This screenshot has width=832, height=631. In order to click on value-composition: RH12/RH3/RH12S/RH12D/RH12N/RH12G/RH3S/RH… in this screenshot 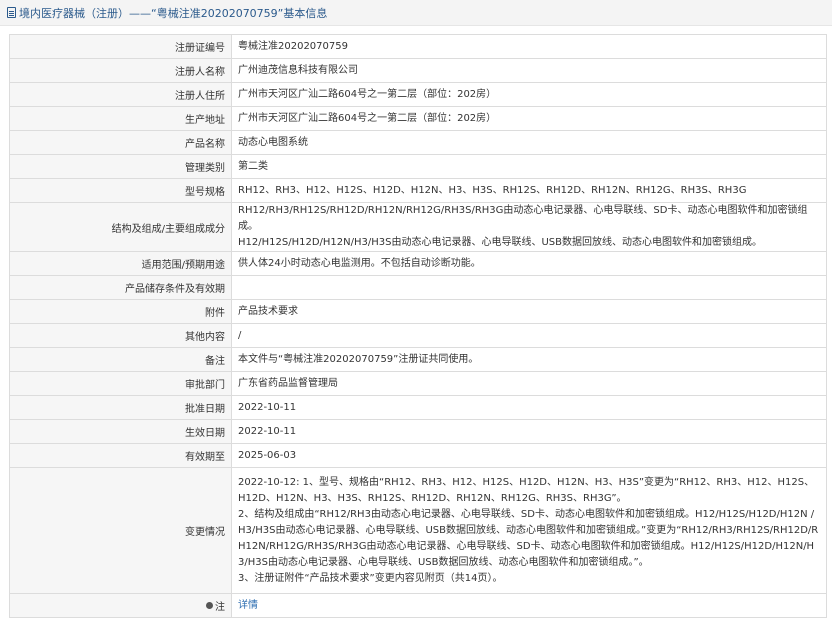, I will do `click(529, 227)`.